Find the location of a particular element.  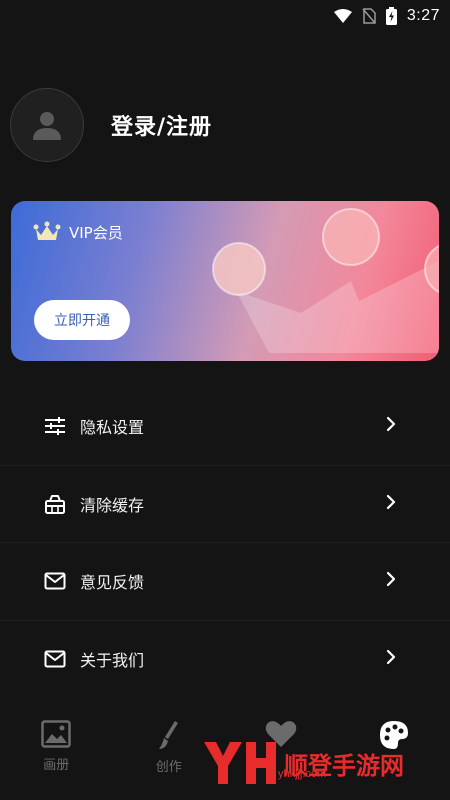

status-bar: 3:27 is located at coordinates (225, 16).